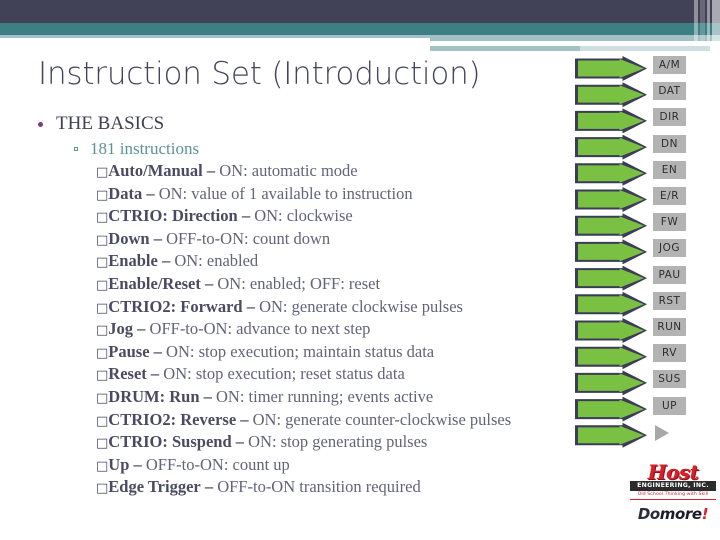 This screenshot has width=720, height=540. What do you see at coordinates (259, 74) in the screenshot?
I see `page-title: Instruction Set (Introduction)` at bounding box center [259, 74].